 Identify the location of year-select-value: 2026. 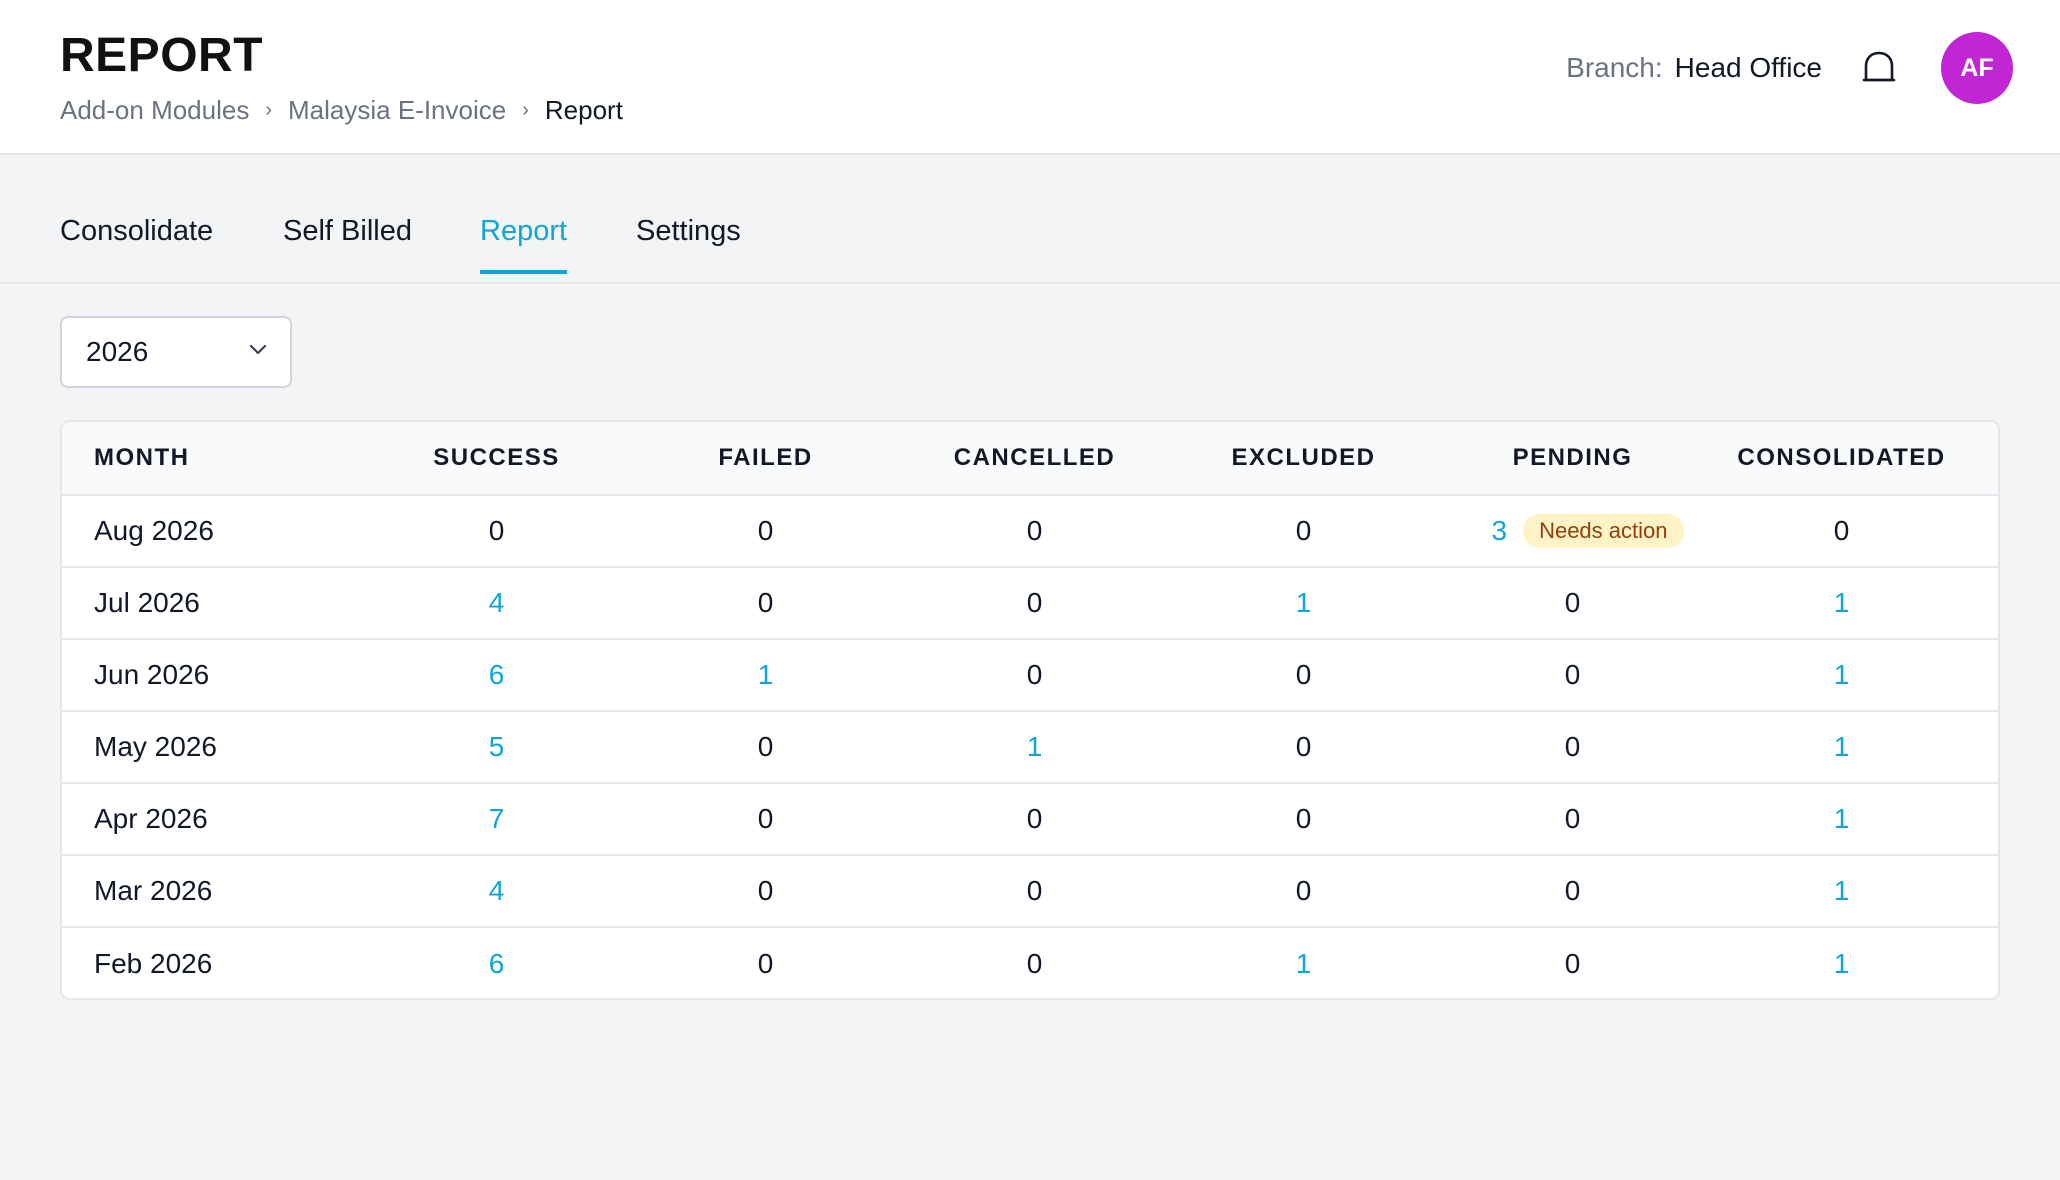
(117, 351).